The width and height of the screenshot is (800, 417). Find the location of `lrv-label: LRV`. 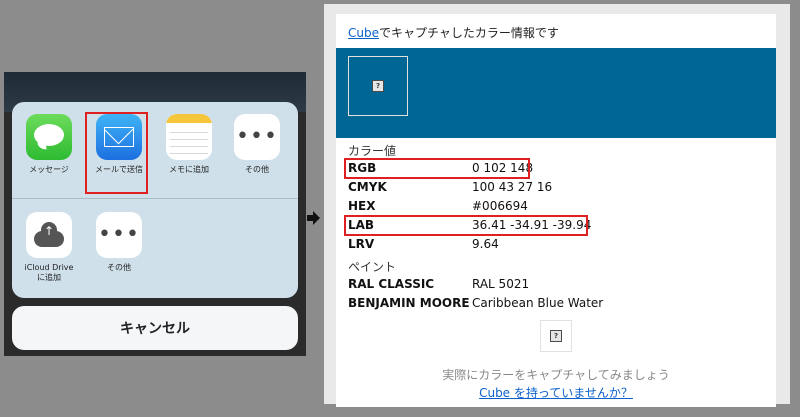

lrv-label: LRV is located at coordinates (361, 244).